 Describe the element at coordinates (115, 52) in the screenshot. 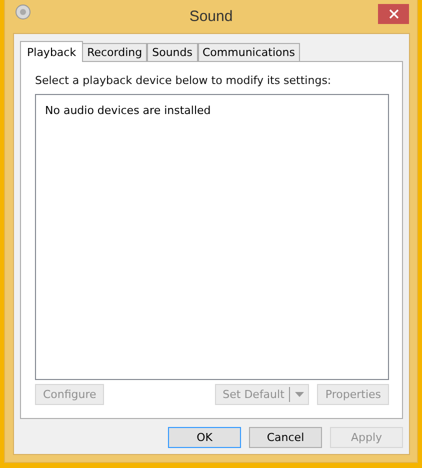

I see `tab: Recording` at that location.